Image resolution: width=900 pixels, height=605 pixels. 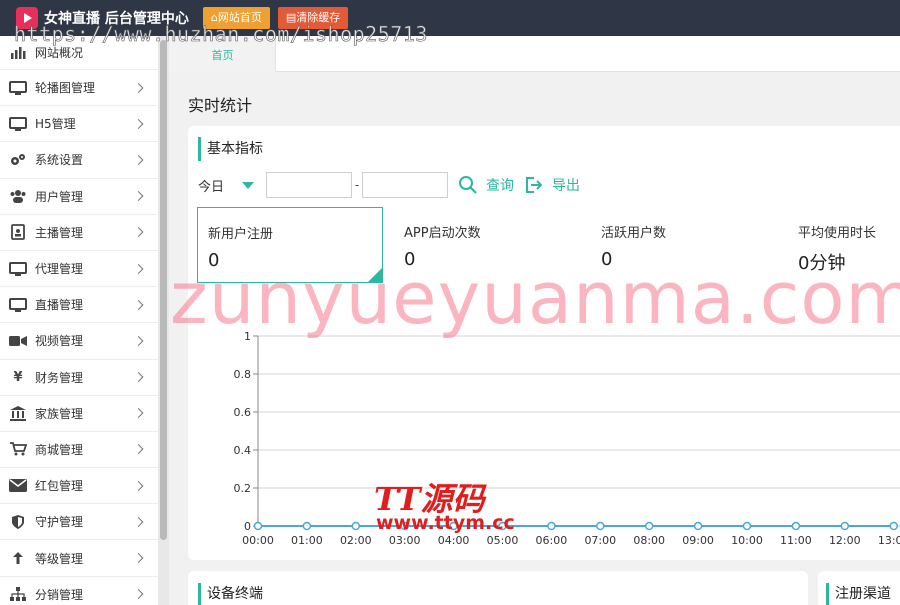 What do you see at coordinates (243, 450) in the screenshot?
I see `y-tick-label: 0.4` at bounding box center [243, 450].